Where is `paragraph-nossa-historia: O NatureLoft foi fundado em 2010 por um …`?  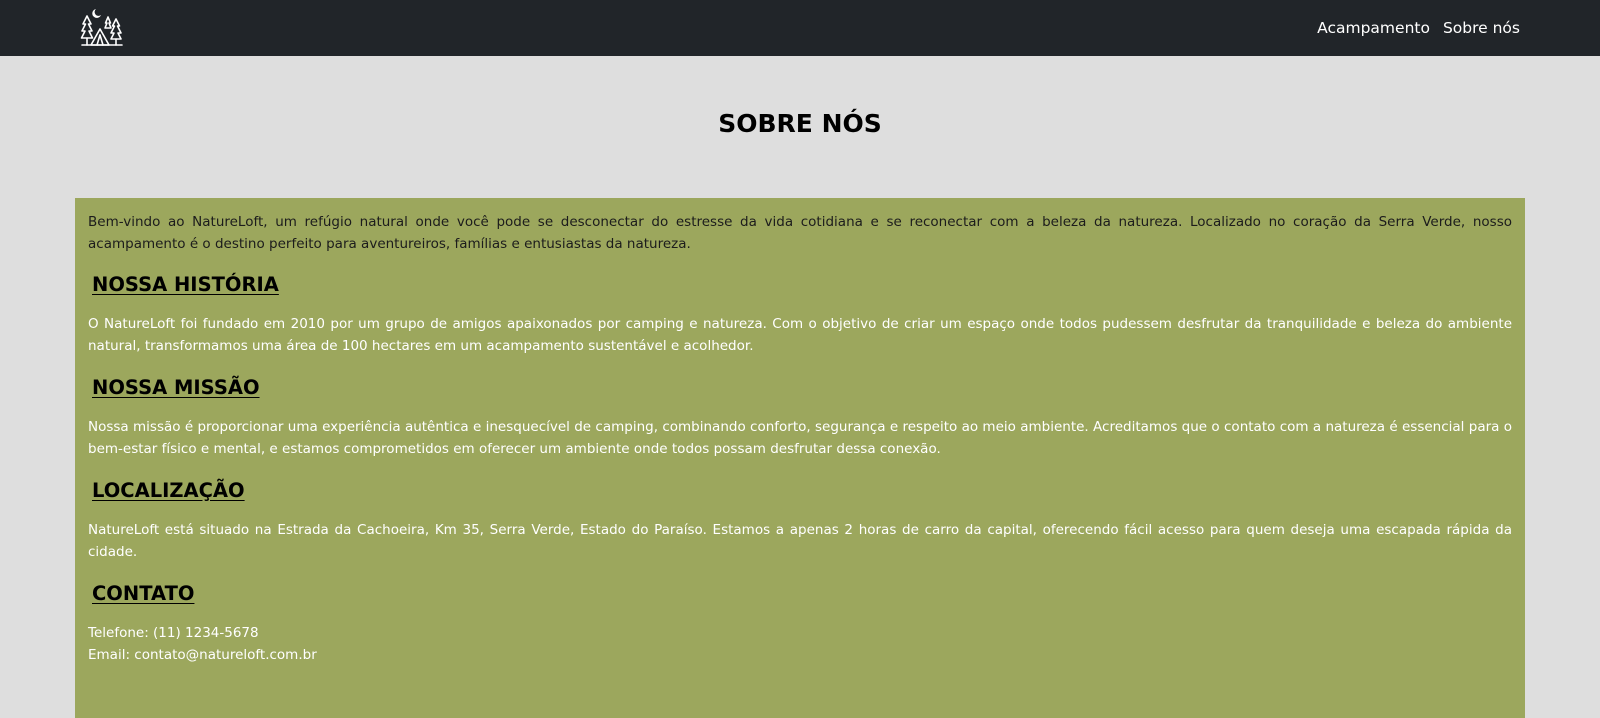 paragraph-nossa-historia: O NatureLoft foi fundado em 2010 por um … is located at coordinates (800, 335).